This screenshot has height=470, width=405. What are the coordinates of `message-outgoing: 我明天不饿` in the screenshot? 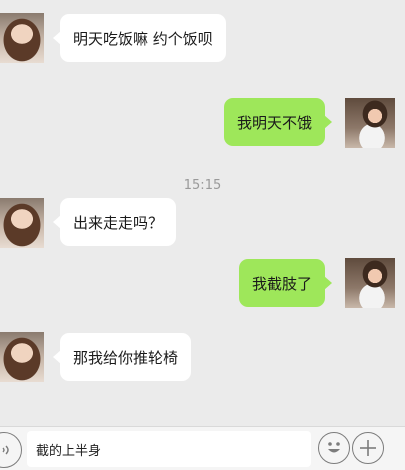 It's located at (278, 122).